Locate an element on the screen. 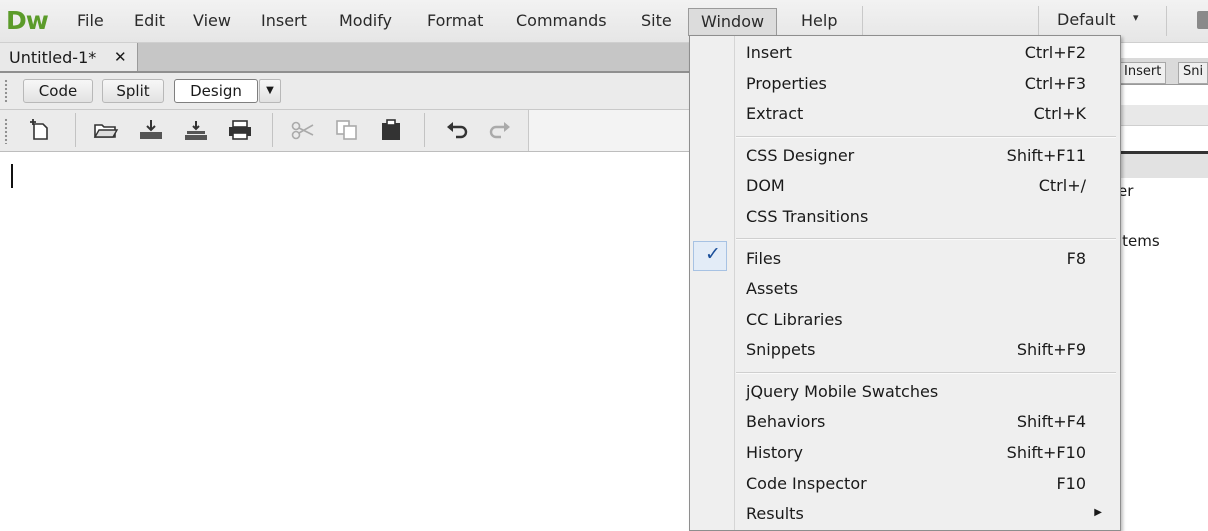 The height and width of the screenshot is (531, 1208). menu-item-shortcut: Ctrl+/ is located at coordinates (1062, 185).